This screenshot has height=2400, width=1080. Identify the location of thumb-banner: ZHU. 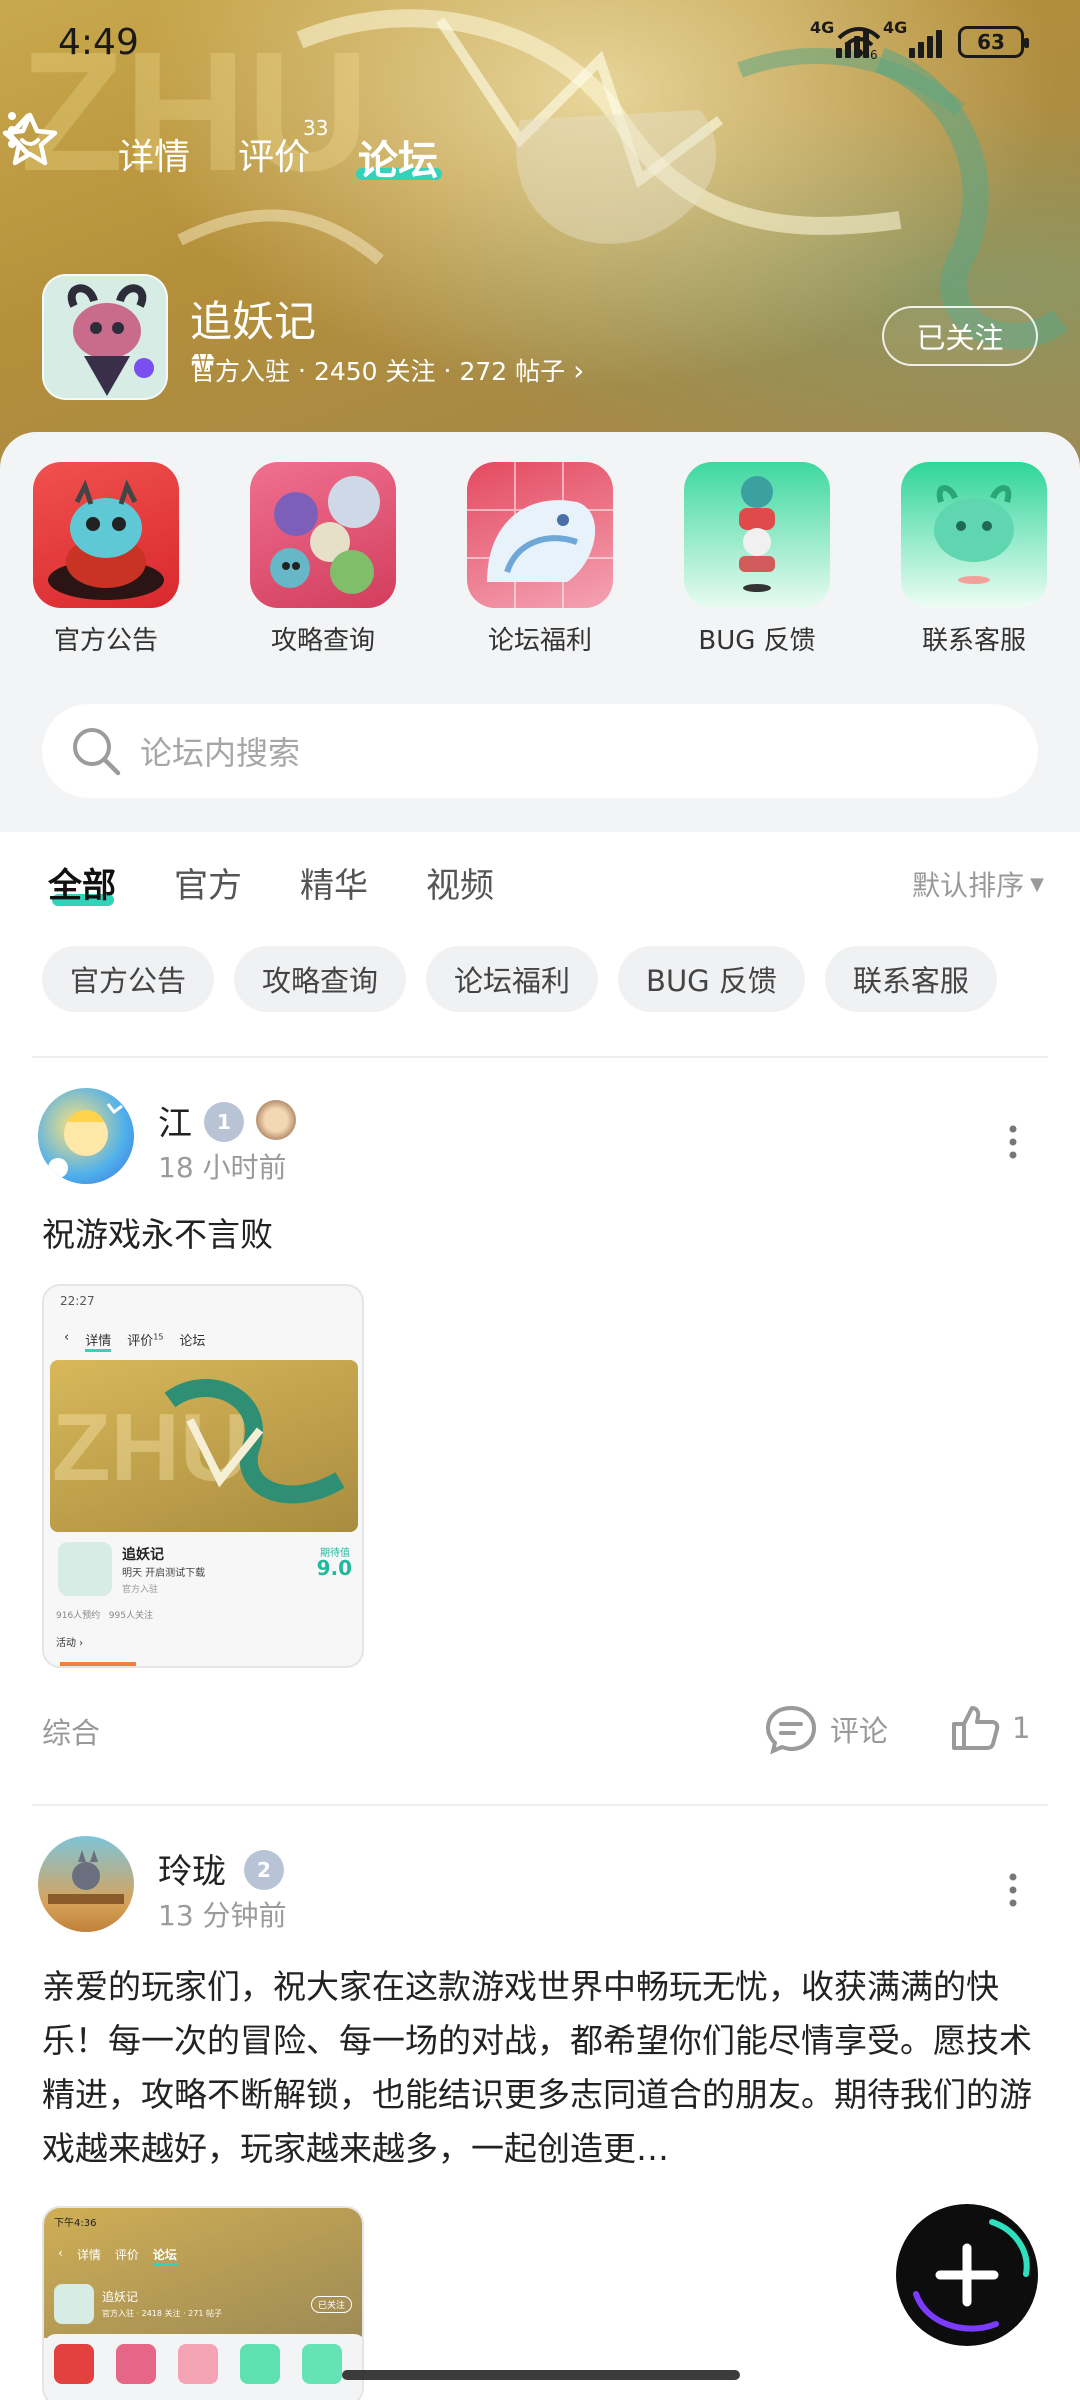
(204, 1446).